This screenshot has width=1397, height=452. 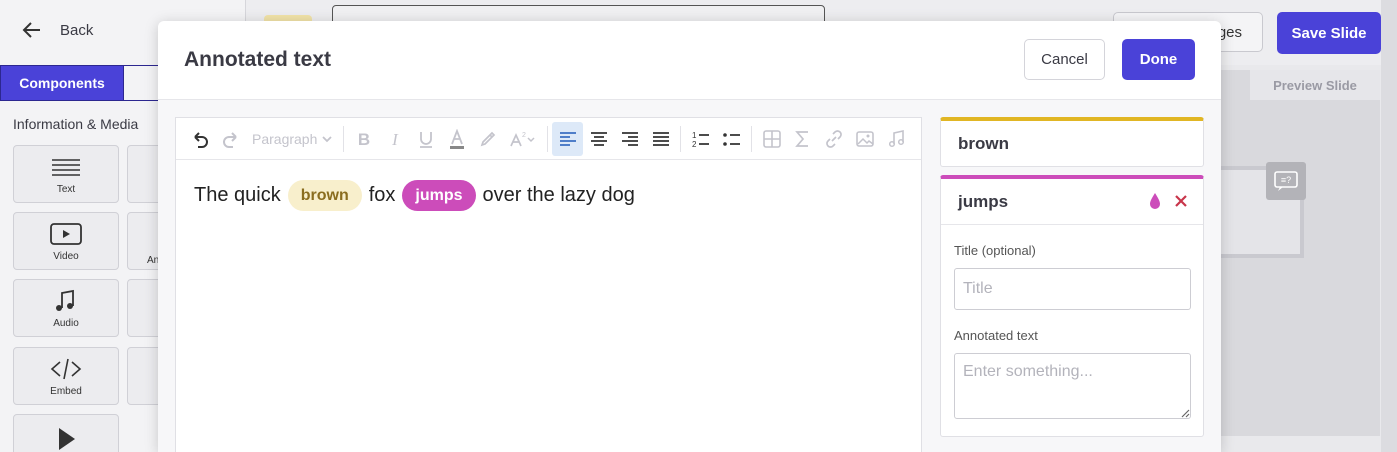 What do you see at coordinates (558, 195) in the screenshot?
I see `text-segment: over the lazy dog` at bounding box center [558, 195].